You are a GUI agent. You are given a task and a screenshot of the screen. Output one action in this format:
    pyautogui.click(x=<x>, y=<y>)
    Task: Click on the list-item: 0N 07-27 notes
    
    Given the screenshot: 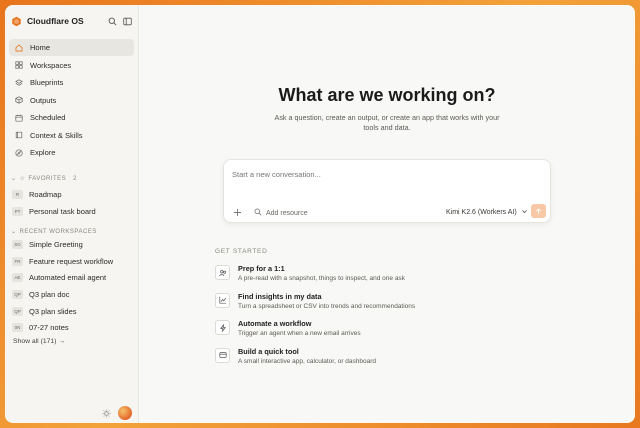 What is the action you would take?
    pyautogui.click(x=71, y=327)
    